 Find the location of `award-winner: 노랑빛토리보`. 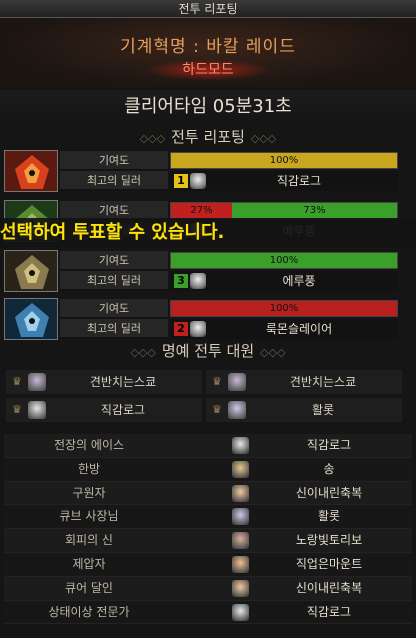

award-winner: 노랑빛토리보 is located at coordinates (329, 540).